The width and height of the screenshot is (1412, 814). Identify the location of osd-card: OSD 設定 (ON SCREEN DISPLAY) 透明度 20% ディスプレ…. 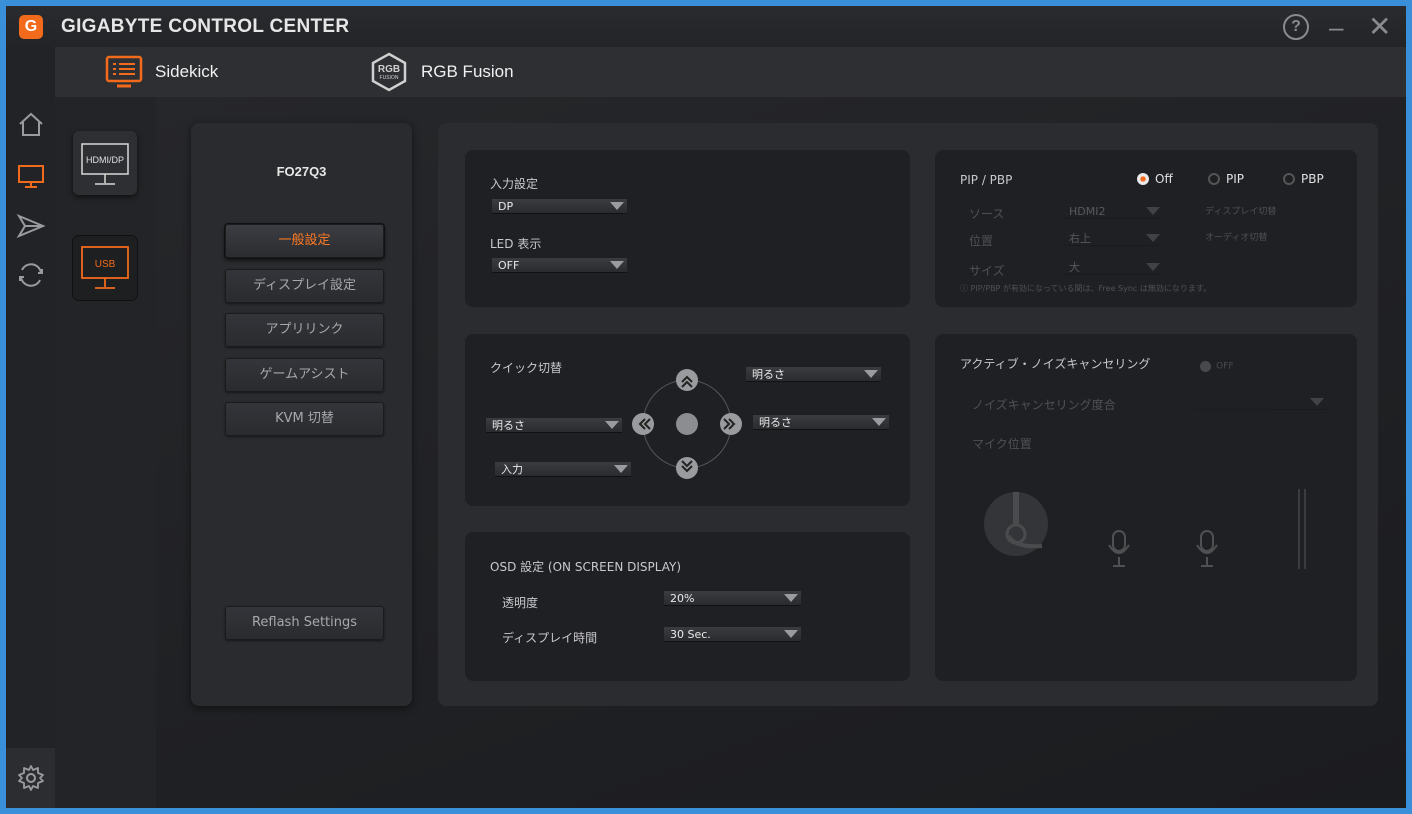
(687, 606).